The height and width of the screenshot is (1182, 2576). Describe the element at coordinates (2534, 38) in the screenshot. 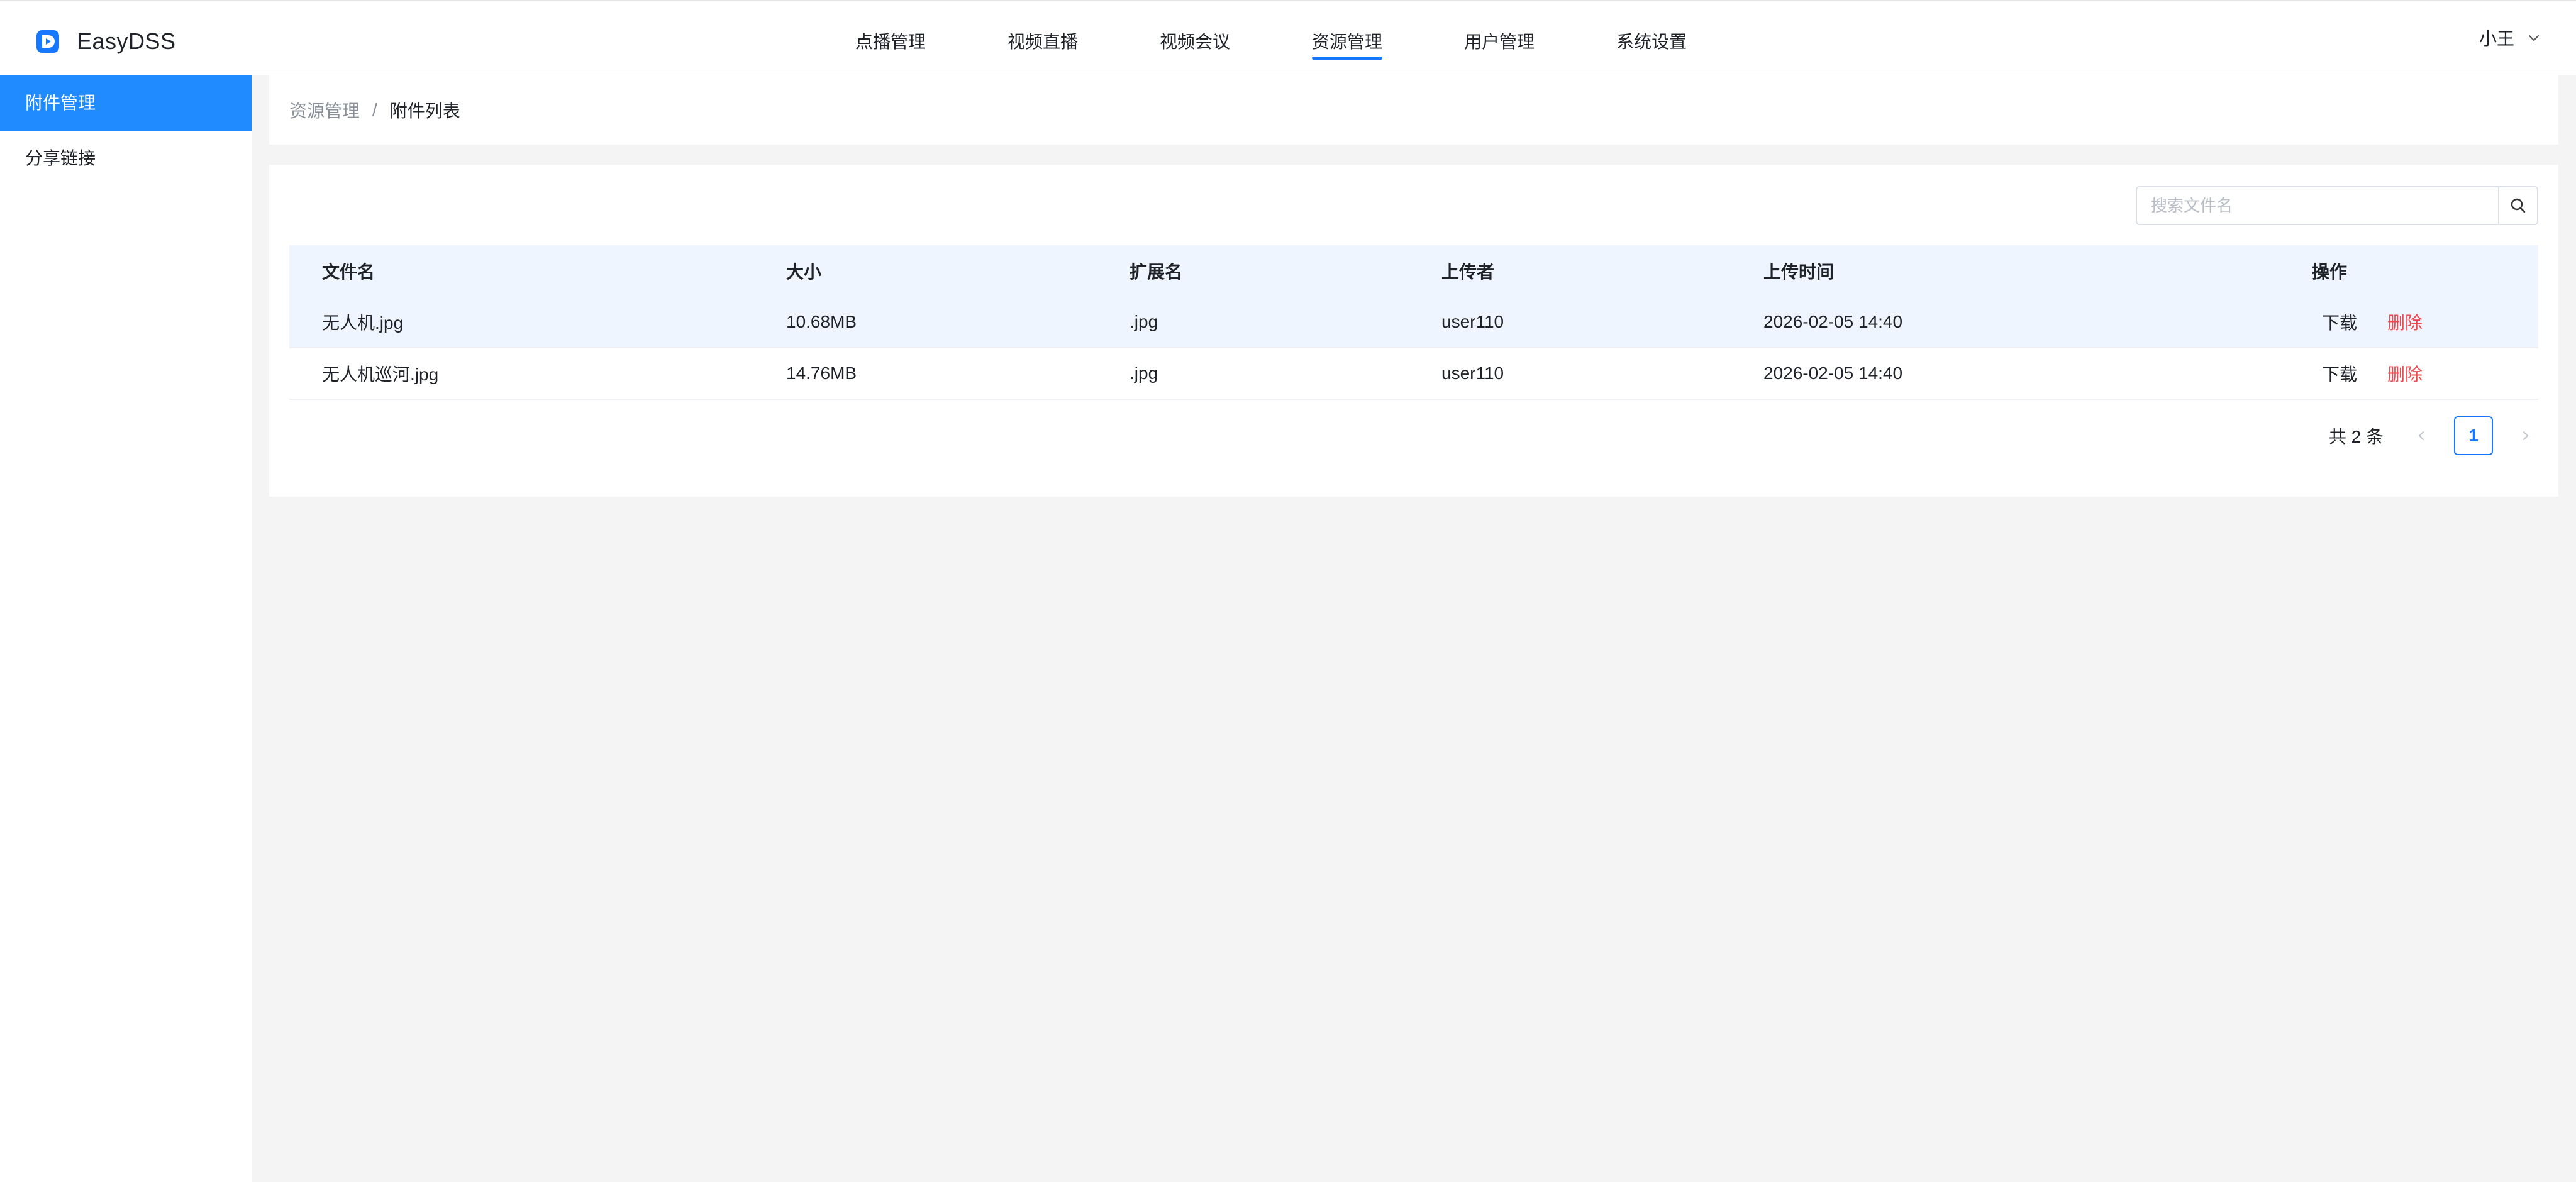

I see `chevron-down-icon` at that location.